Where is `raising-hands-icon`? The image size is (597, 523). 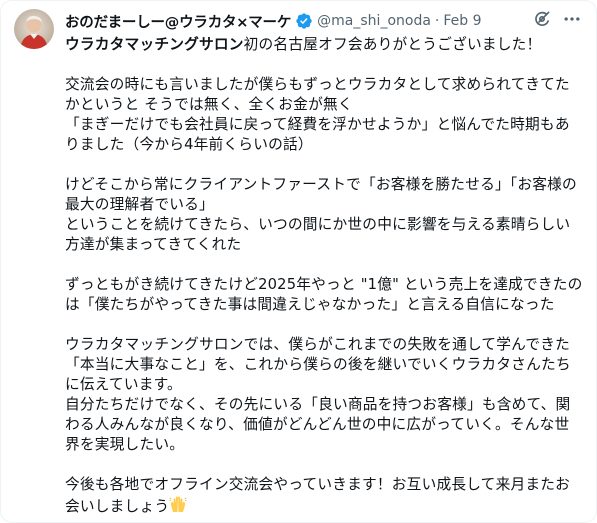 raising-hands-icon is located at coordinates (178, 507).